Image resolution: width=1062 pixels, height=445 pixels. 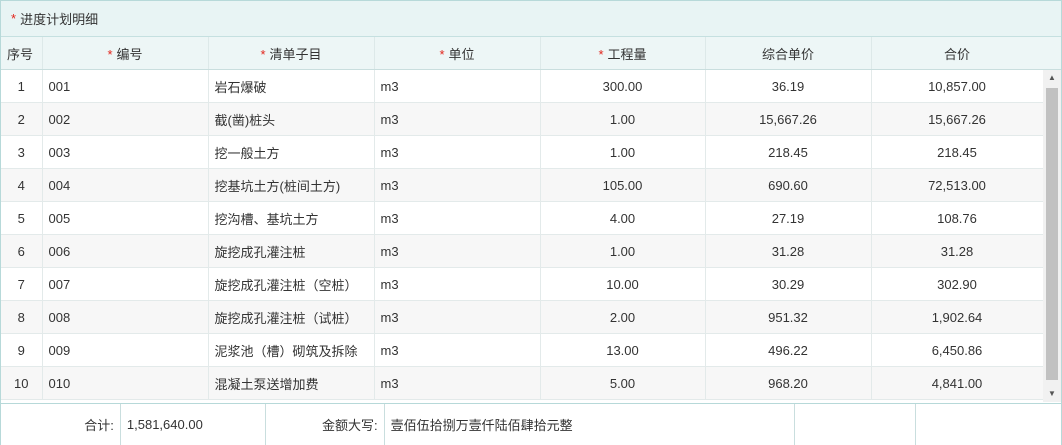 I want to click on scrollbar-thumb, so click(x=1052, y=234).